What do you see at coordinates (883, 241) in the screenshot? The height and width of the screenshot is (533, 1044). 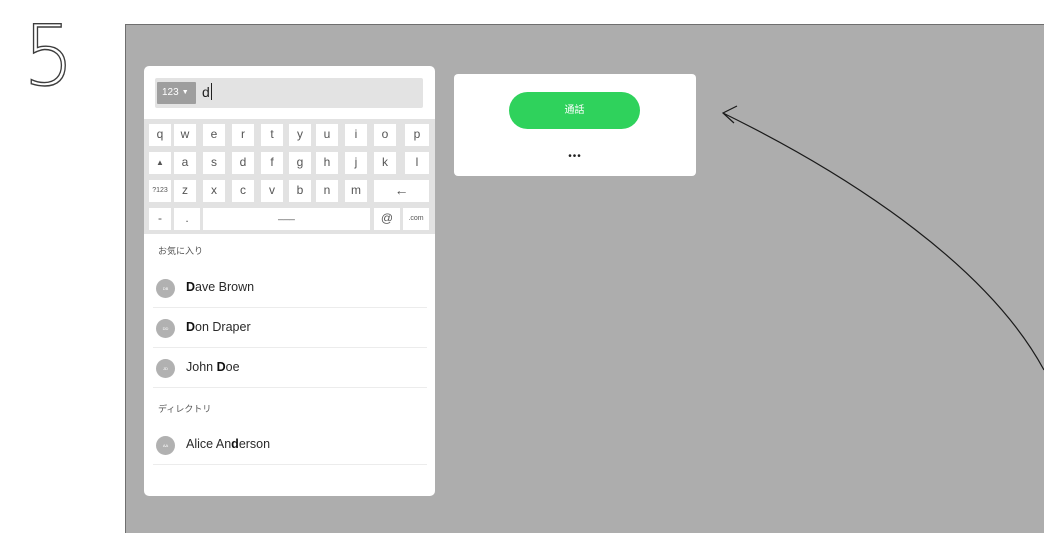 I see `arrow-curve` at bounding box center [883, 241].